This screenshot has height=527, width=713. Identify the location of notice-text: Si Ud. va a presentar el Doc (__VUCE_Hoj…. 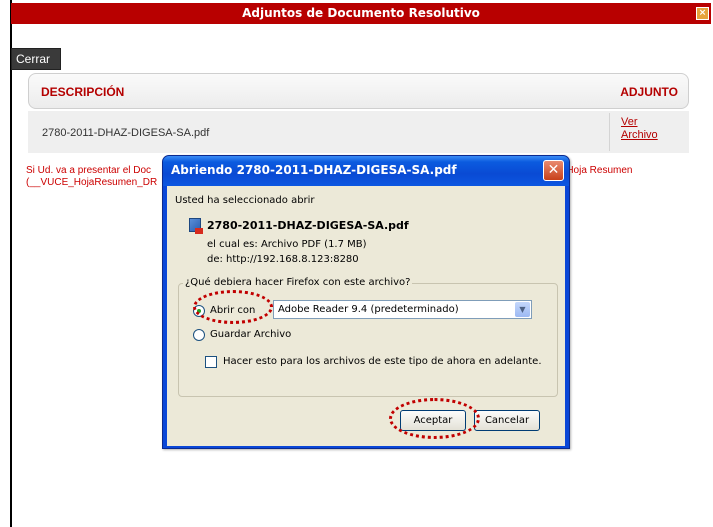
(91, 177).